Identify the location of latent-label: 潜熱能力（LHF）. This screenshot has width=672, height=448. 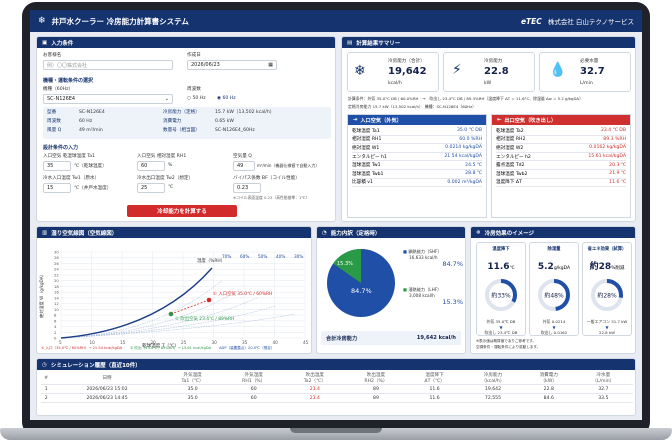
(425, 289).